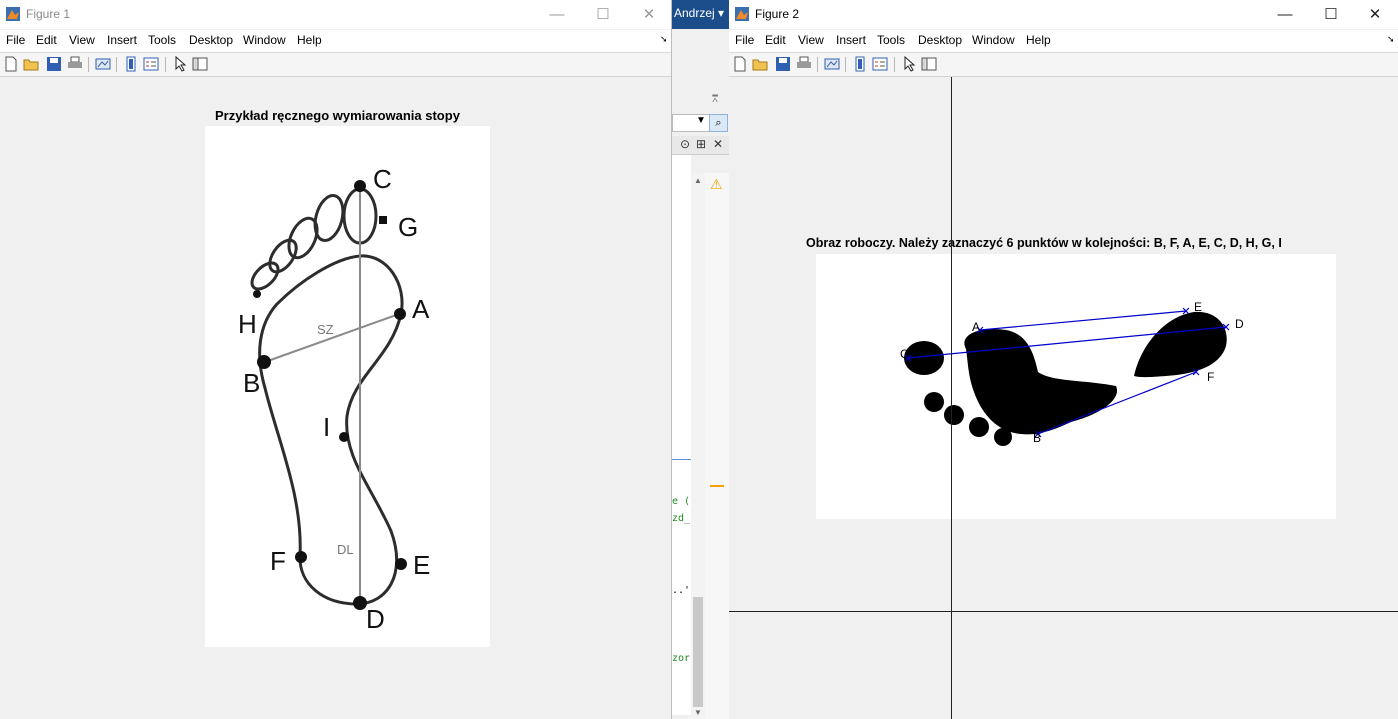  I want to click on point-label-b: B, so click(1037, 438).